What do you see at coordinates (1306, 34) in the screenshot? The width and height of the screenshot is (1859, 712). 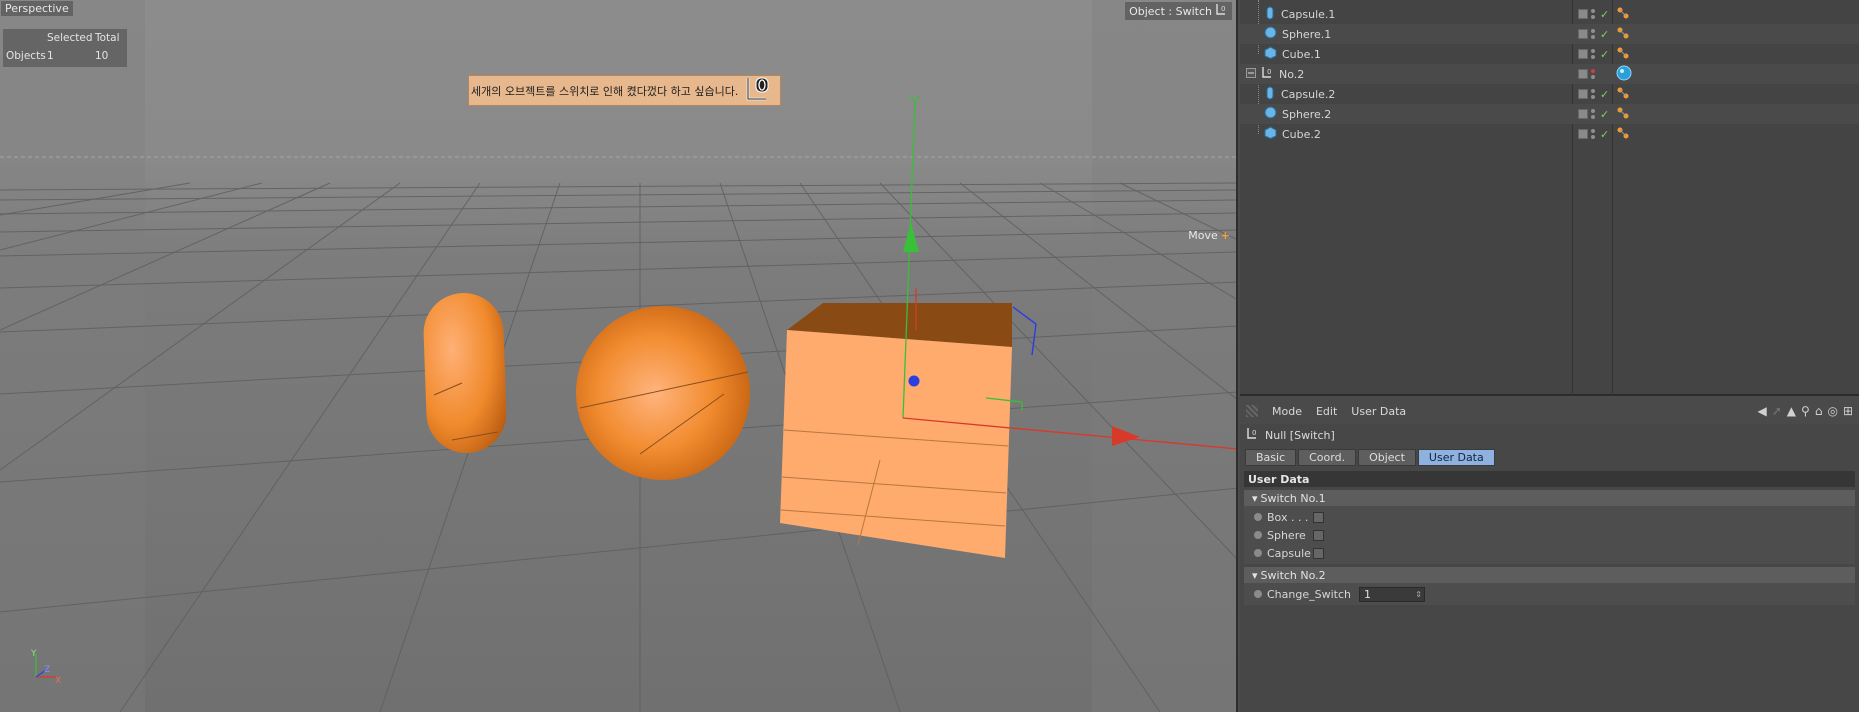 I see `object-name: Sphere.1` at bounding box center [1306, 34].